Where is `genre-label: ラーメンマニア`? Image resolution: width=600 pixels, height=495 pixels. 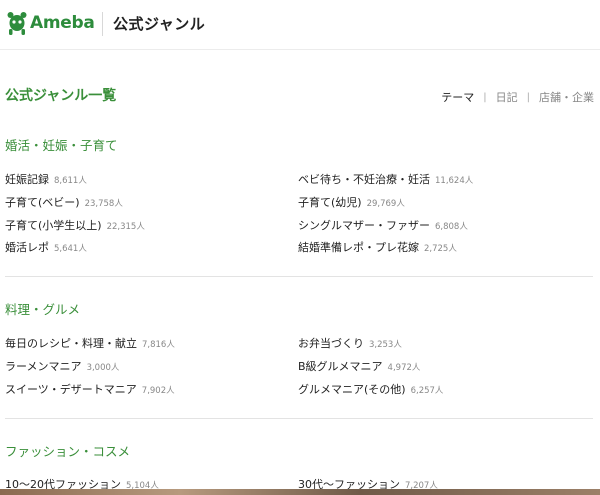
genre-label: ラーメンマニア is located at coordinates (43, 366).